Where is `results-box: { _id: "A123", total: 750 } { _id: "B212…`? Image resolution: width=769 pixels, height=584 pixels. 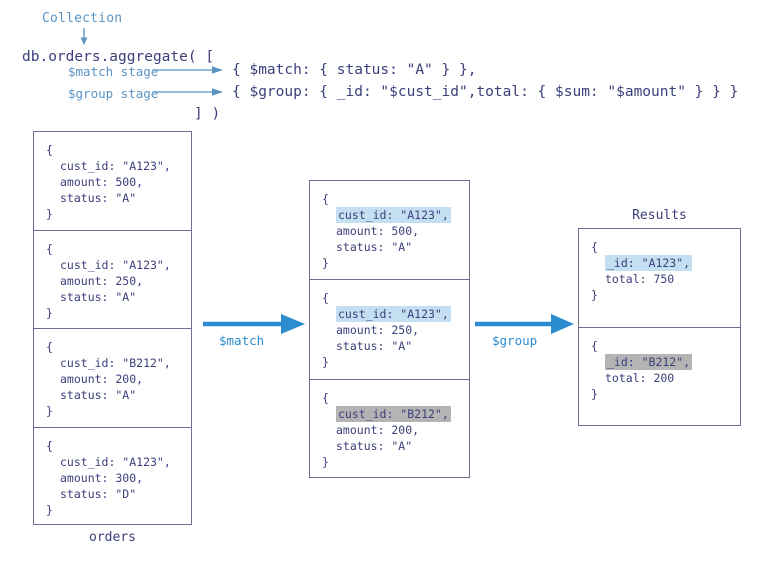
results-box: { _id: "A123", total: 750 } { _id: "B212… is located at coordinates (659, 327).